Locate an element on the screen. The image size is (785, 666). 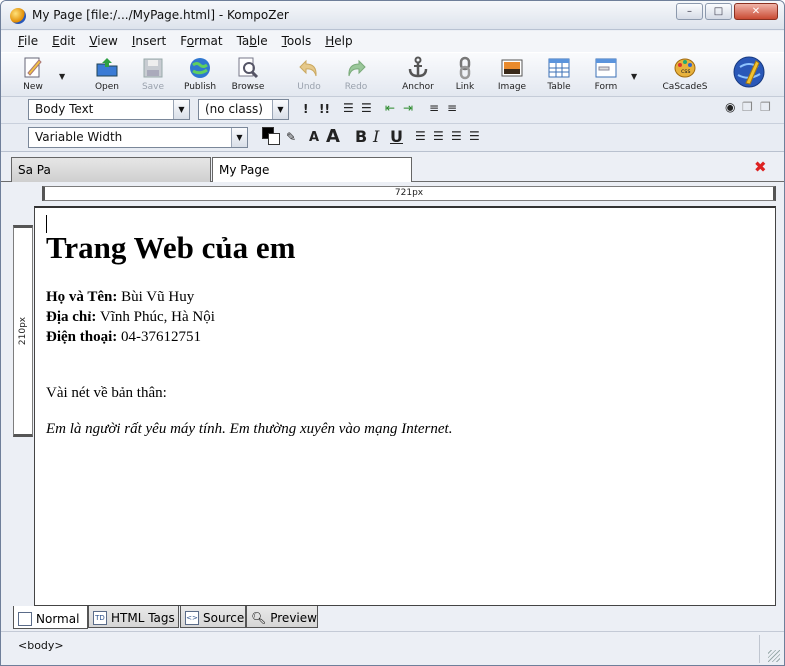
image-picture-icon is located at coordinates (512, 68).